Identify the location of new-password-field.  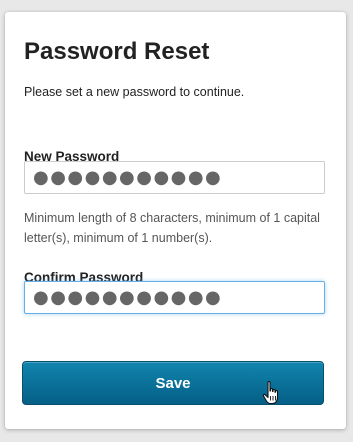
(174, 177).